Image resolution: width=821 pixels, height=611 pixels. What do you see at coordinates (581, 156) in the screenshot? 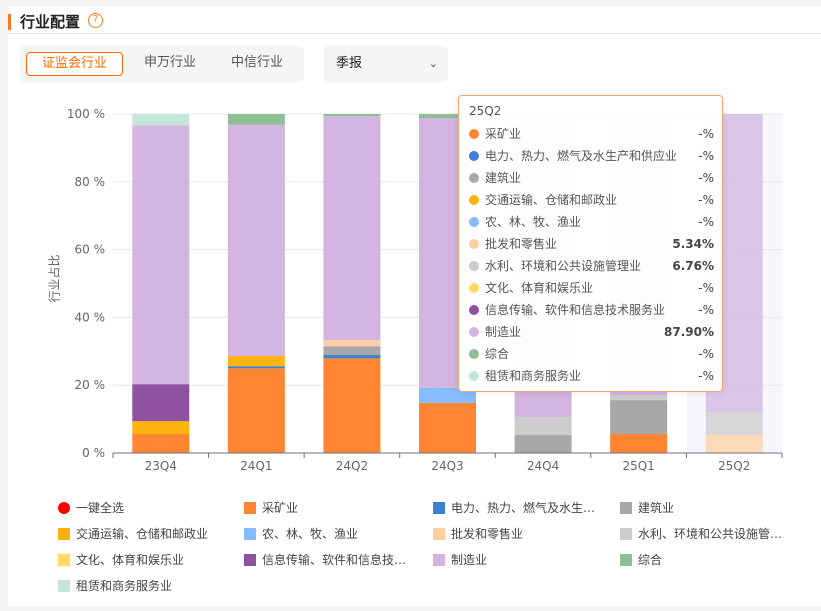
I see `tooltip-series-name: 电力、热力、燃气及水生产和供应业` at bounding box center [581, 156].